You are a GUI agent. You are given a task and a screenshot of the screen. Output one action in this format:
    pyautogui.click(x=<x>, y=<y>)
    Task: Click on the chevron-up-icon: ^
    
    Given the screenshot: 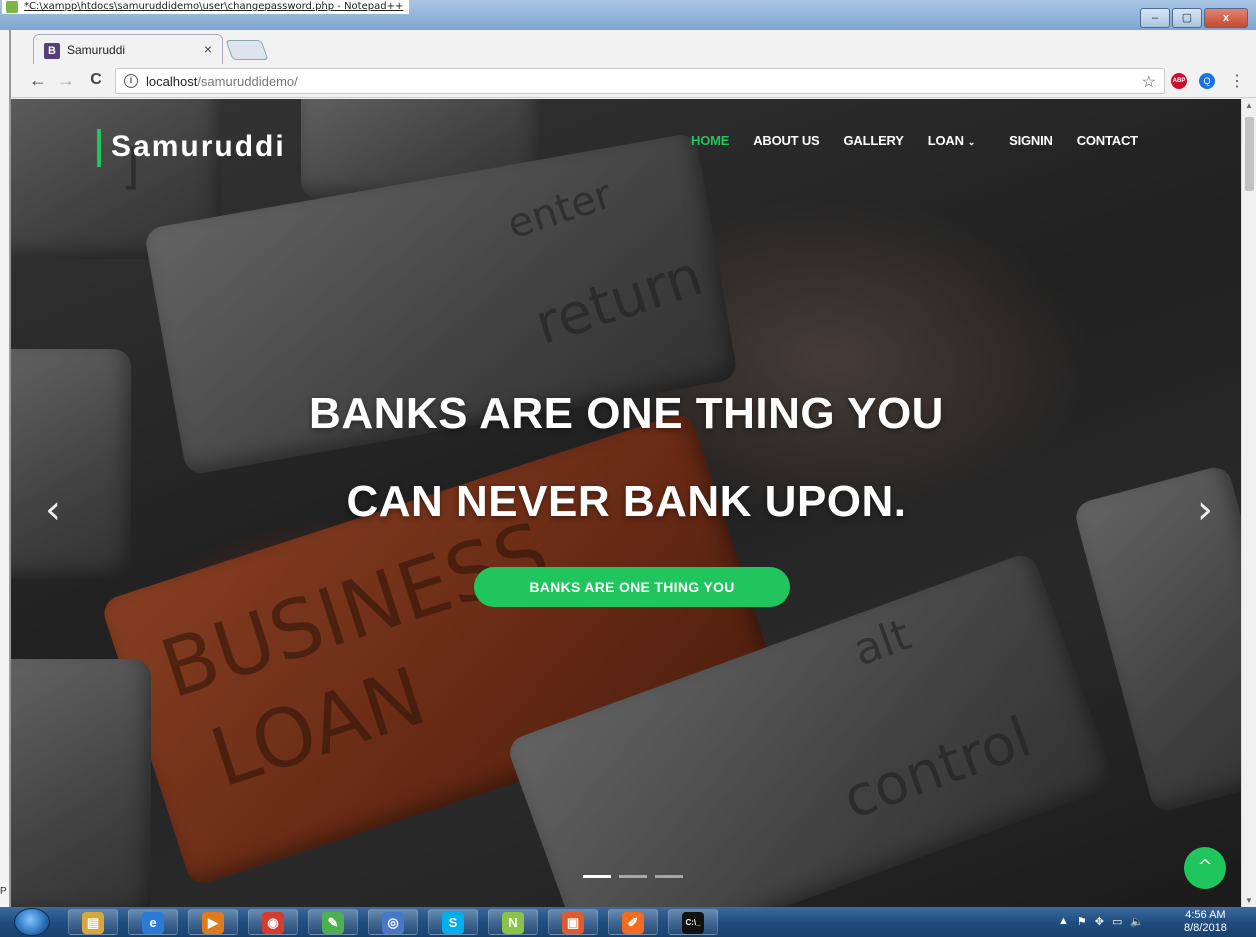 What is the action you would take?
    pyautogui.click(x=1205, y=866)
    